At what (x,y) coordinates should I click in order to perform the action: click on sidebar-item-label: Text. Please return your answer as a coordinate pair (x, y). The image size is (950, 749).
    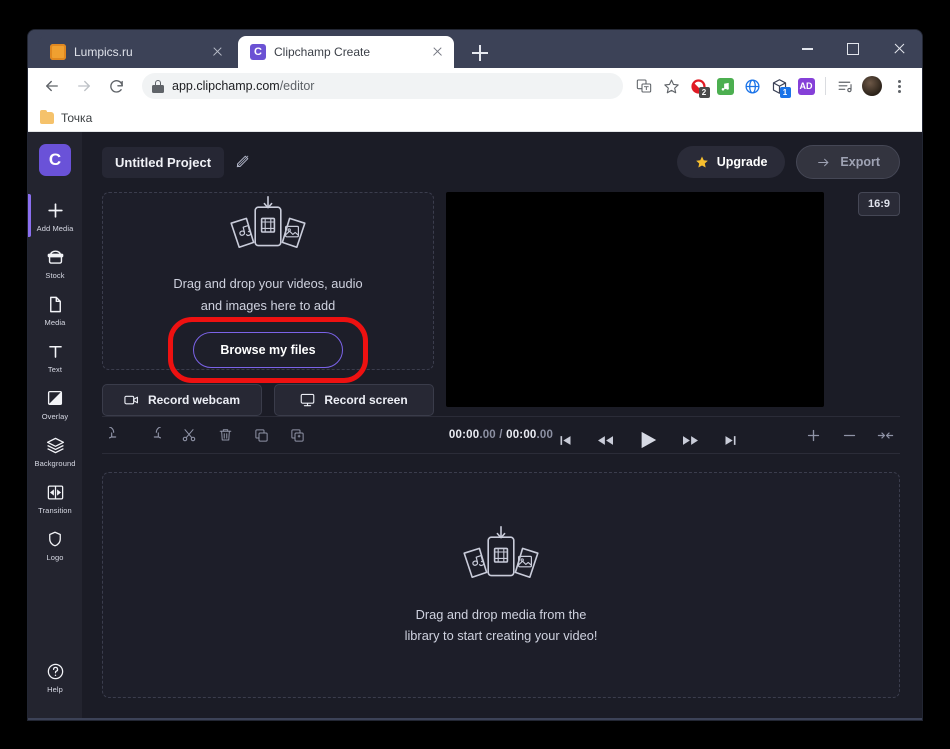
    Looking at the image, I should click on (55, 369).